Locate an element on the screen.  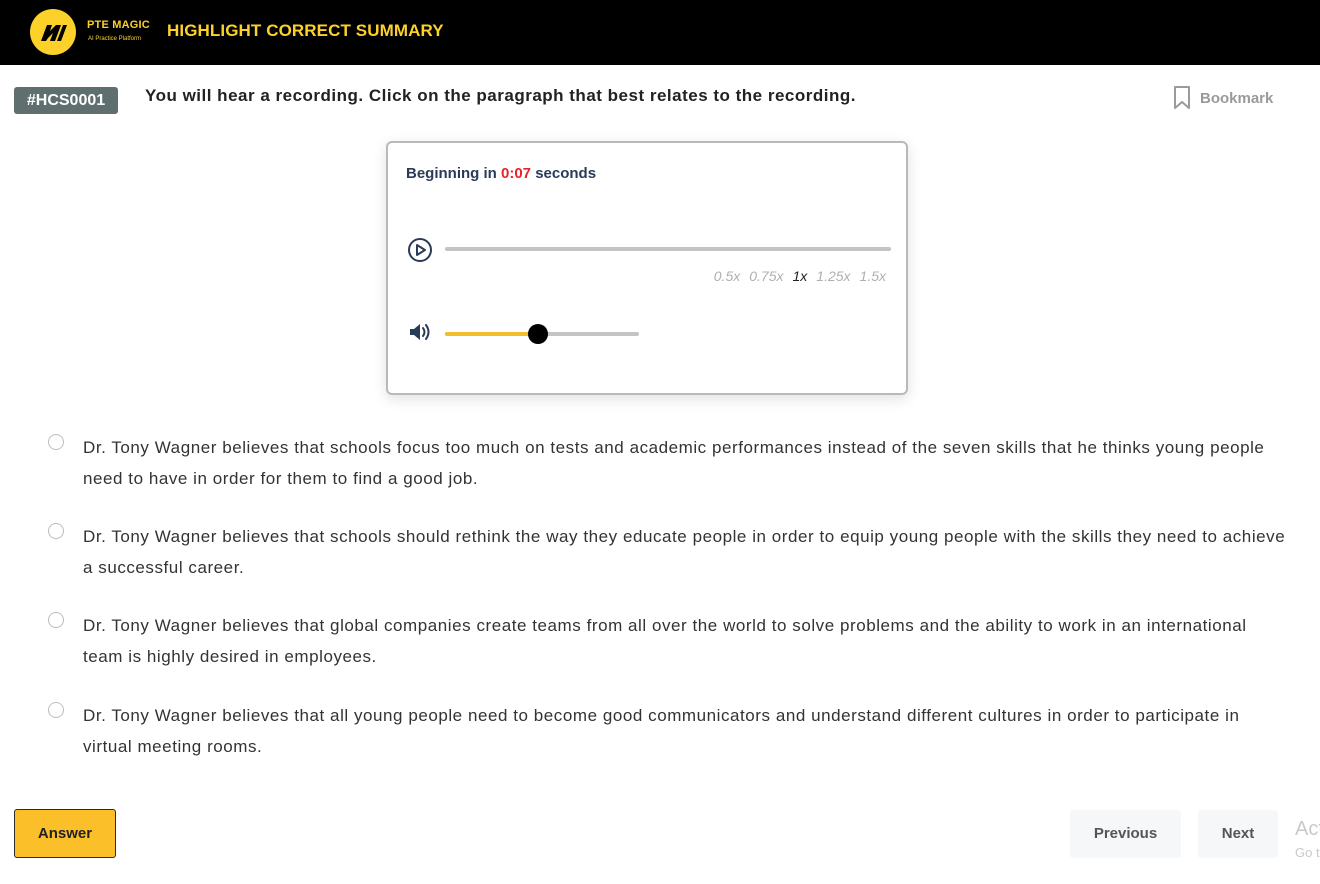
brand-tagline: AI Practice Platform is located at coordinates (115, 39).